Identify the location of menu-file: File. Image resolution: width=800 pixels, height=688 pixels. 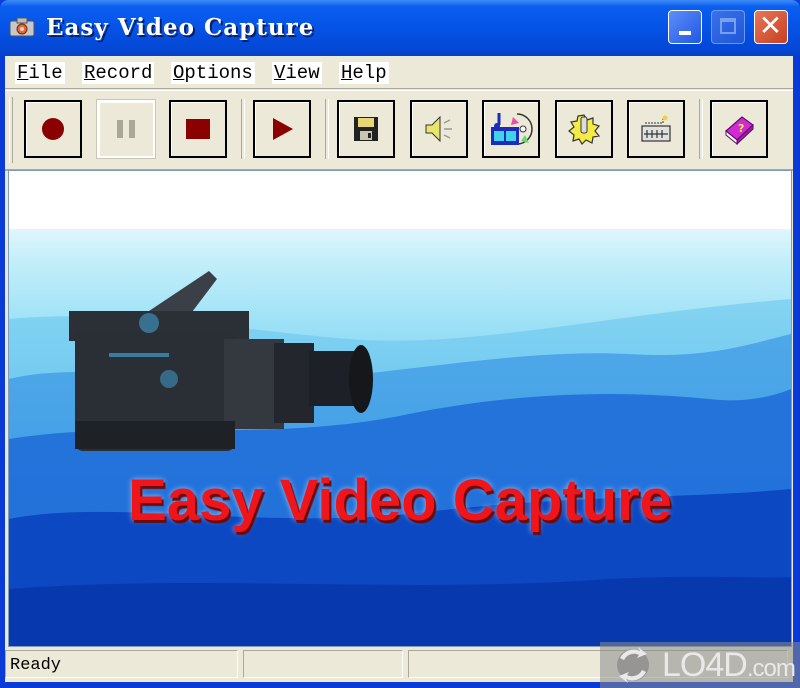
(40, 73).